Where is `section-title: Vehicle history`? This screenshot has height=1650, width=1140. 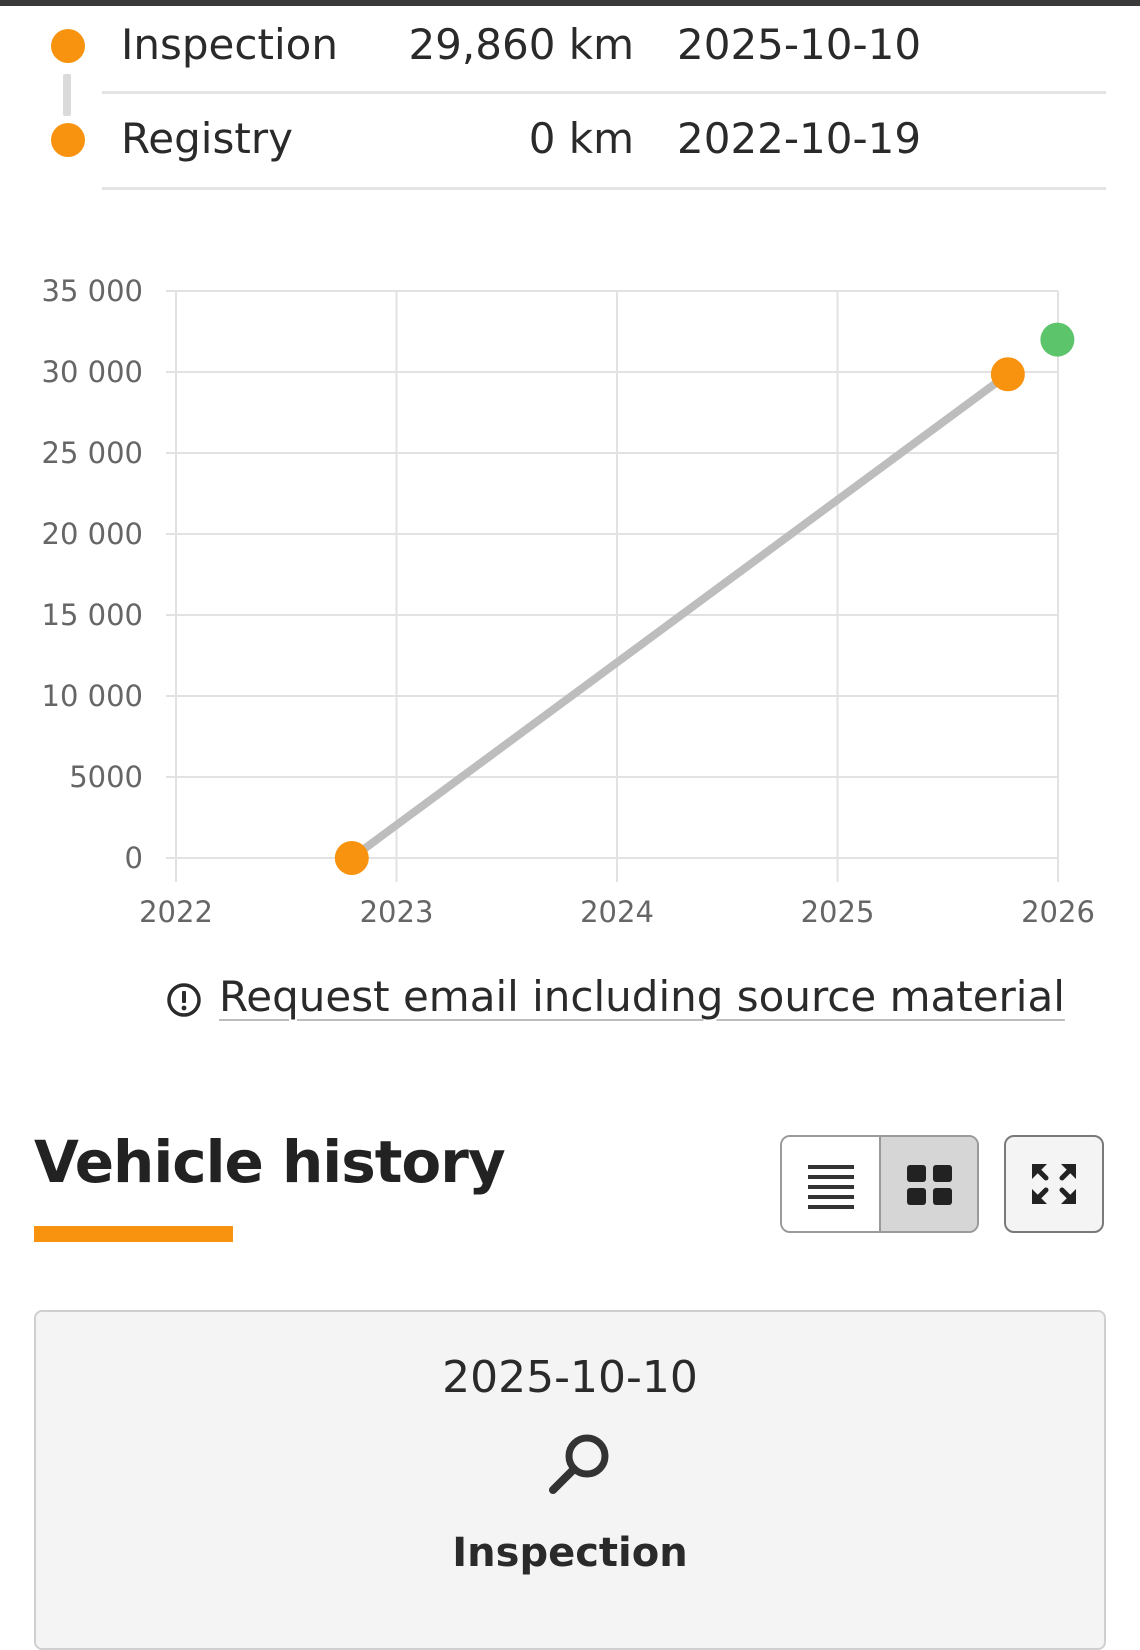
section-title: Vehicle history is located at coordinates (270, 1162).